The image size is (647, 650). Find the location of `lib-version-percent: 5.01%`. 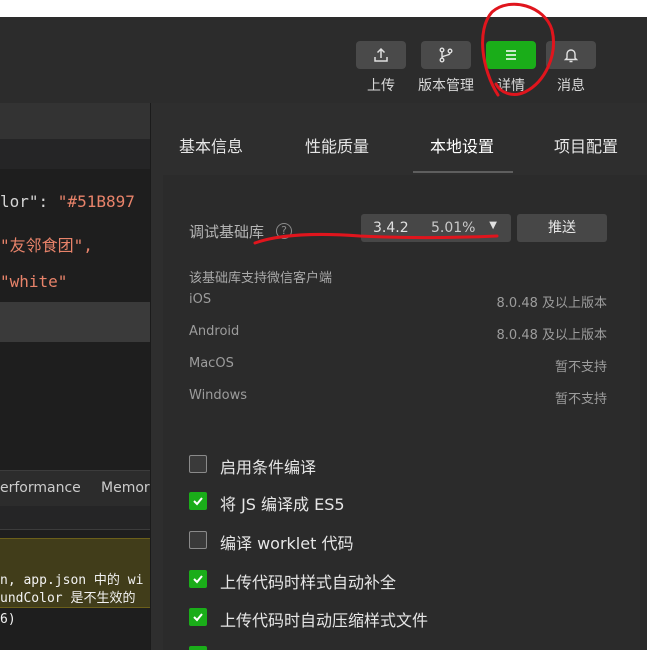

lib-version-percent: 5.01% is located at coordinates (453, 228).